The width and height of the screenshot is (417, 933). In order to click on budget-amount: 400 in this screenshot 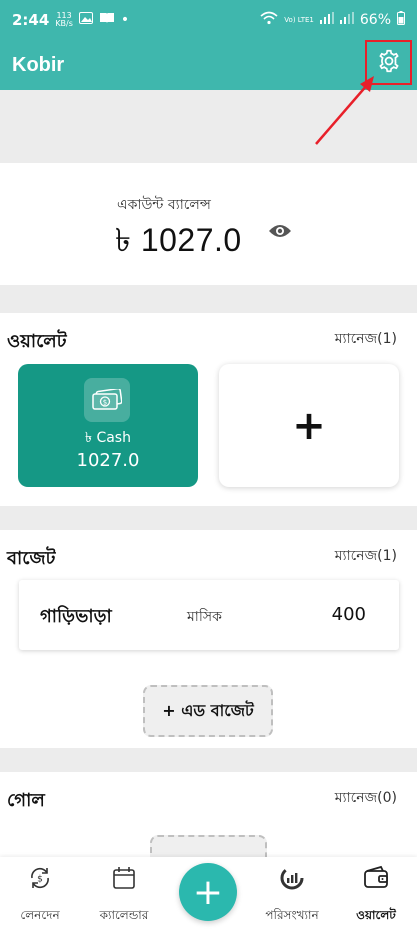, I will do `click(348, 614)`.